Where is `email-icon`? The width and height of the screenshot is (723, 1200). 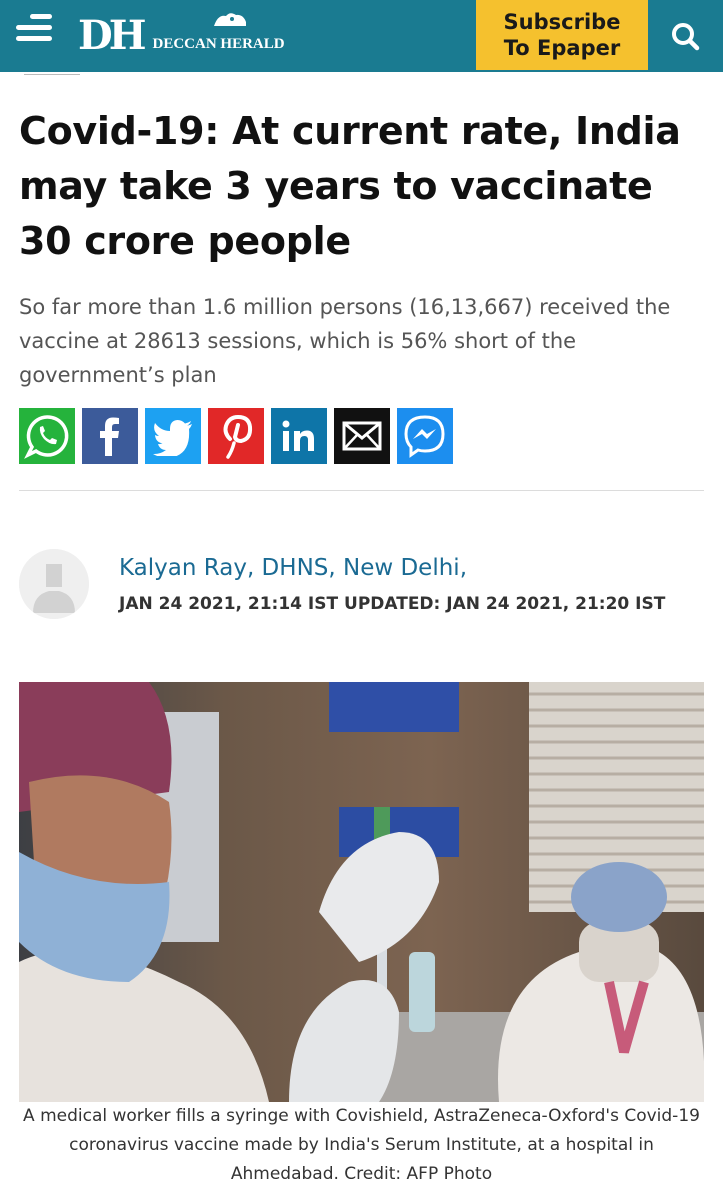 email-icon is located at coordinates (362, 436).